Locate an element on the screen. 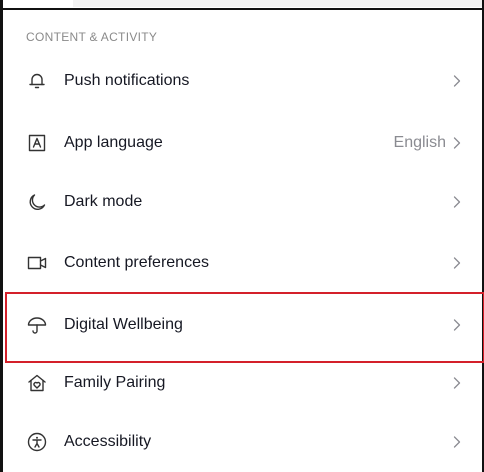 The width and height of the screenshot is (484, 472). video-icon is located at coordinates (37, 263).